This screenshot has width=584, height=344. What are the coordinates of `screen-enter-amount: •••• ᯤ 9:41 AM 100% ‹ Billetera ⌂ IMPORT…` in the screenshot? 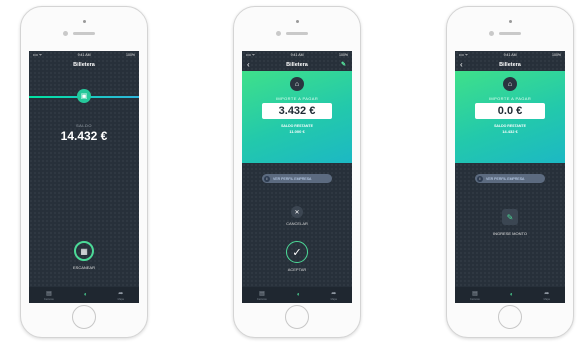 It's located at (510, 177).